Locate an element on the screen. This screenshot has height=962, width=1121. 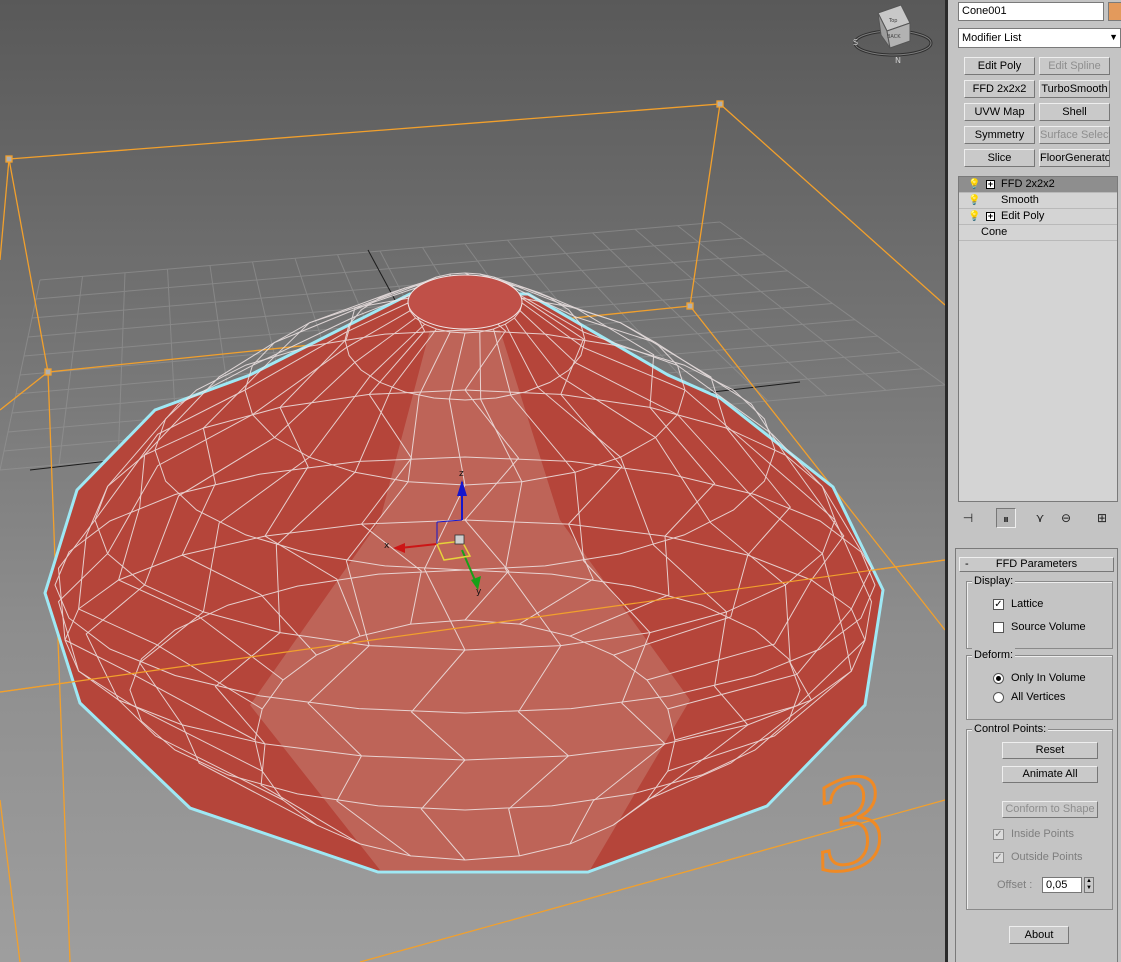
source-volume-label: Source Volume is located at coordinates (1048, 627).